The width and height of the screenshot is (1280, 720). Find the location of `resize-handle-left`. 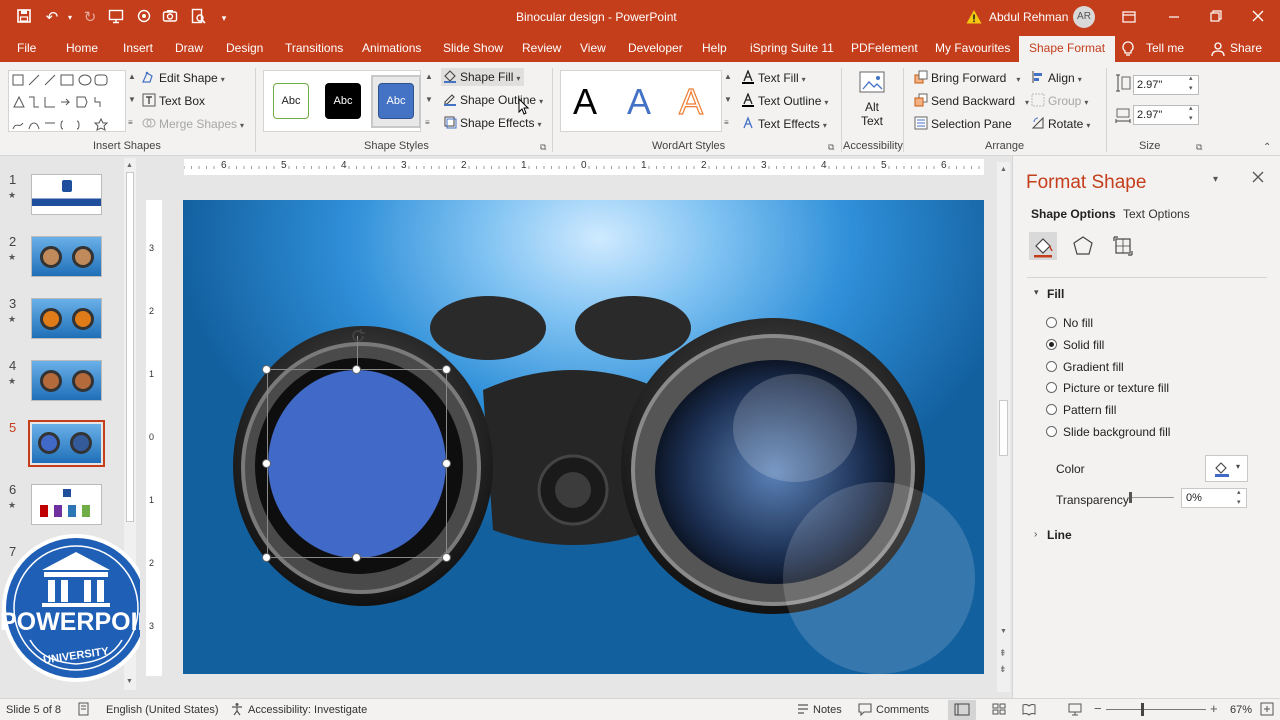

resize-handle-left is located at coordinates (266, 463).